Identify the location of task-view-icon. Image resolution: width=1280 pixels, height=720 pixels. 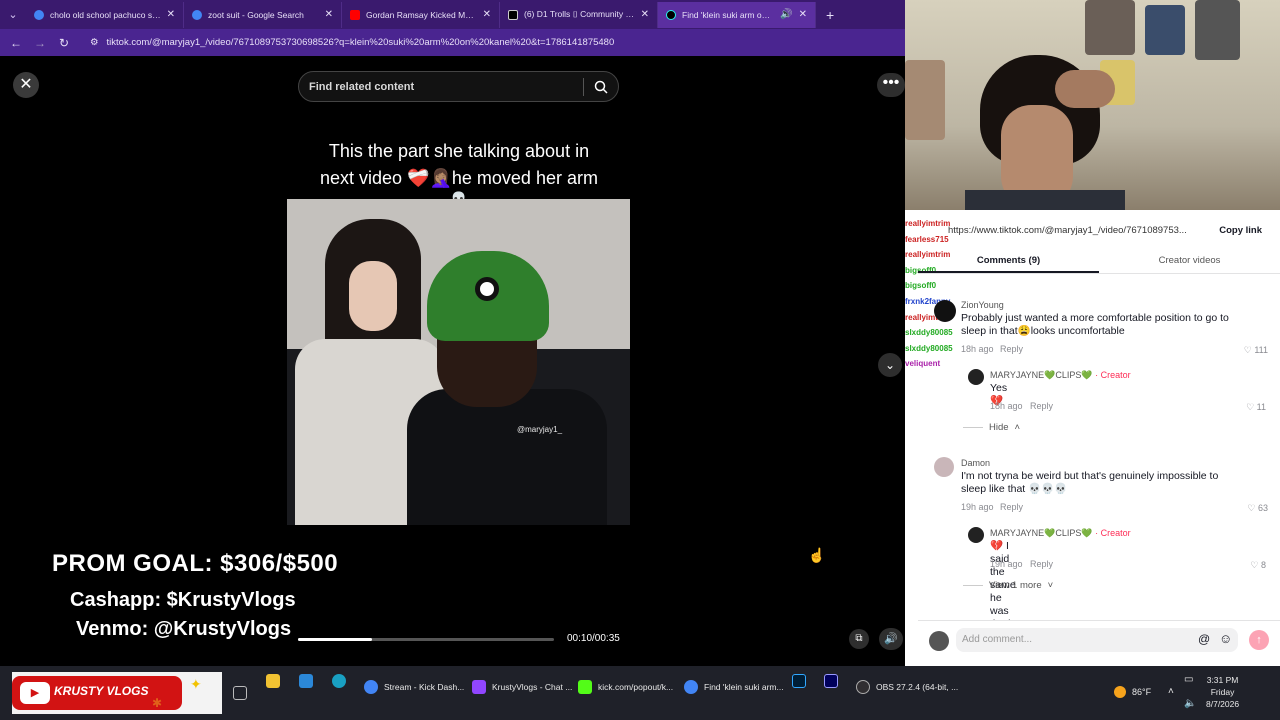
(240, 693).